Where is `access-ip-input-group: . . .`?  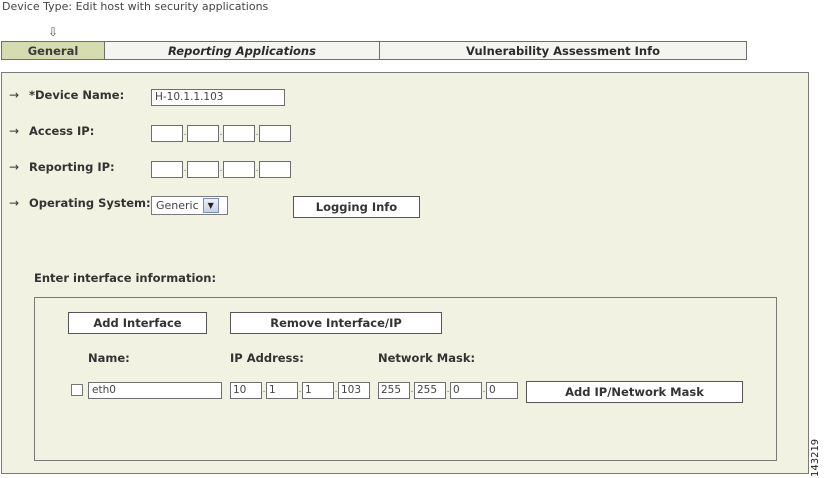
access-ip-input-group: . . . is located at coordinates (221, 133).